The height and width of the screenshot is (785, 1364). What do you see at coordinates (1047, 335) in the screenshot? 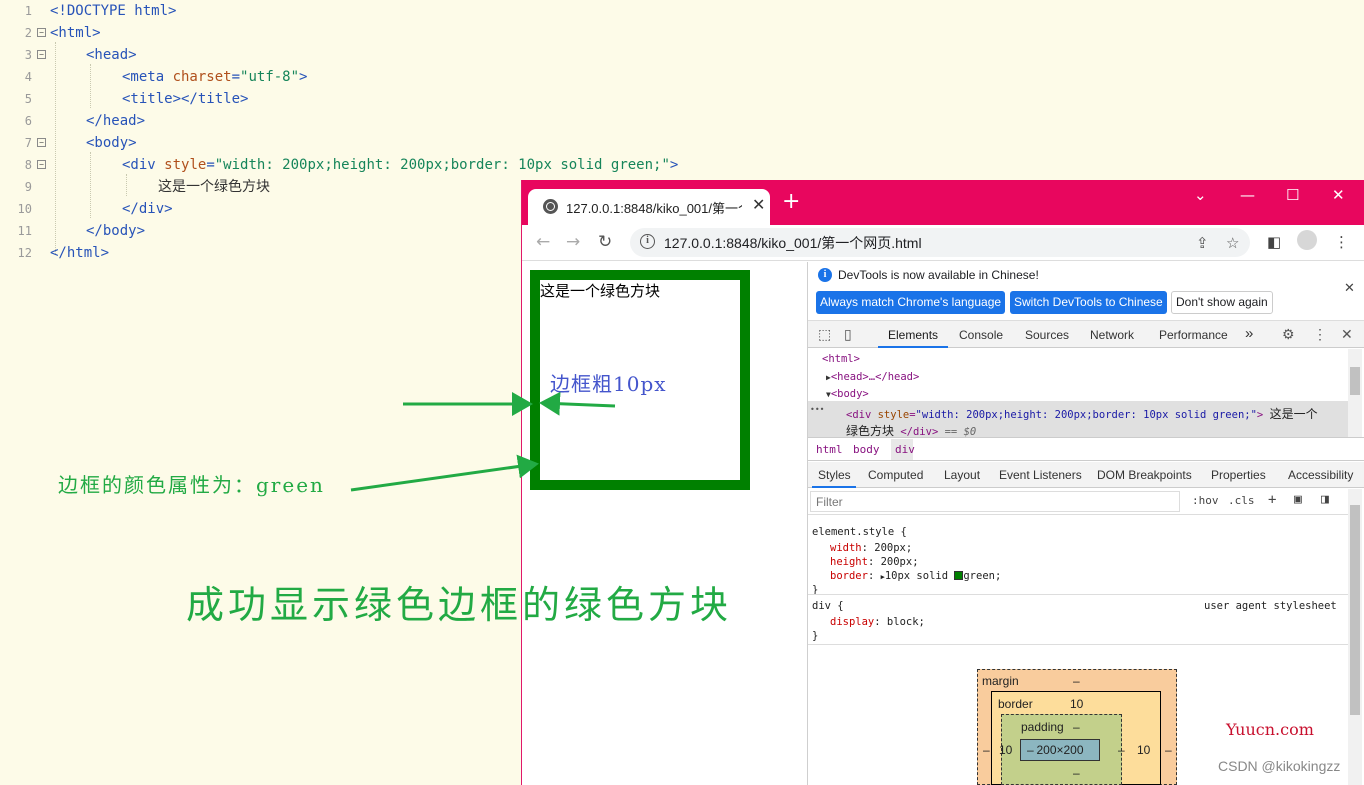
I see `tab-sources: Sources` at bounding box center [1047, 335].